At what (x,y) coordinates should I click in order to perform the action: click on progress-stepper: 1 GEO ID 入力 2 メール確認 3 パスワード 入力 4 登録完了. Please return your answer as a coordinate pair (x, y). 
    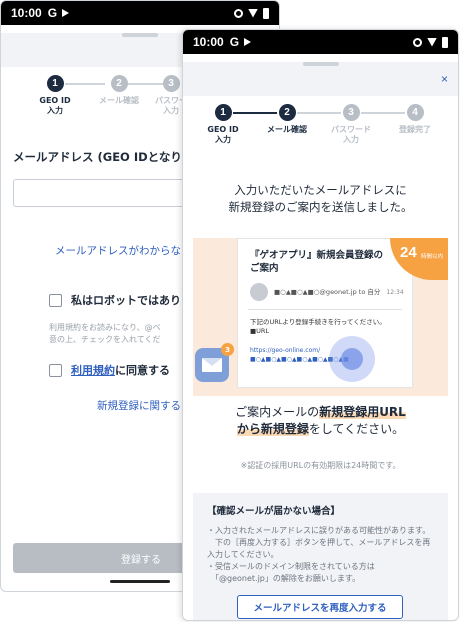
    Looking at the image, I should click on (320, 132).